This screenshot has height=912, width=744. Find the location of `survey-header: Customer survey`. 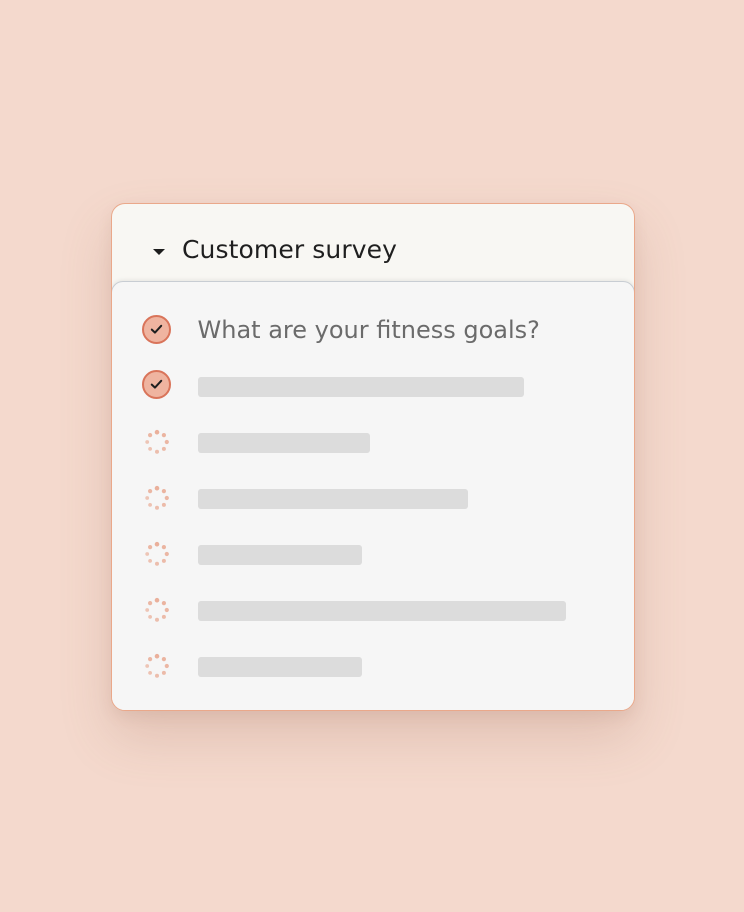

survey-header: Customer survey is located at coordinates (373, 243).